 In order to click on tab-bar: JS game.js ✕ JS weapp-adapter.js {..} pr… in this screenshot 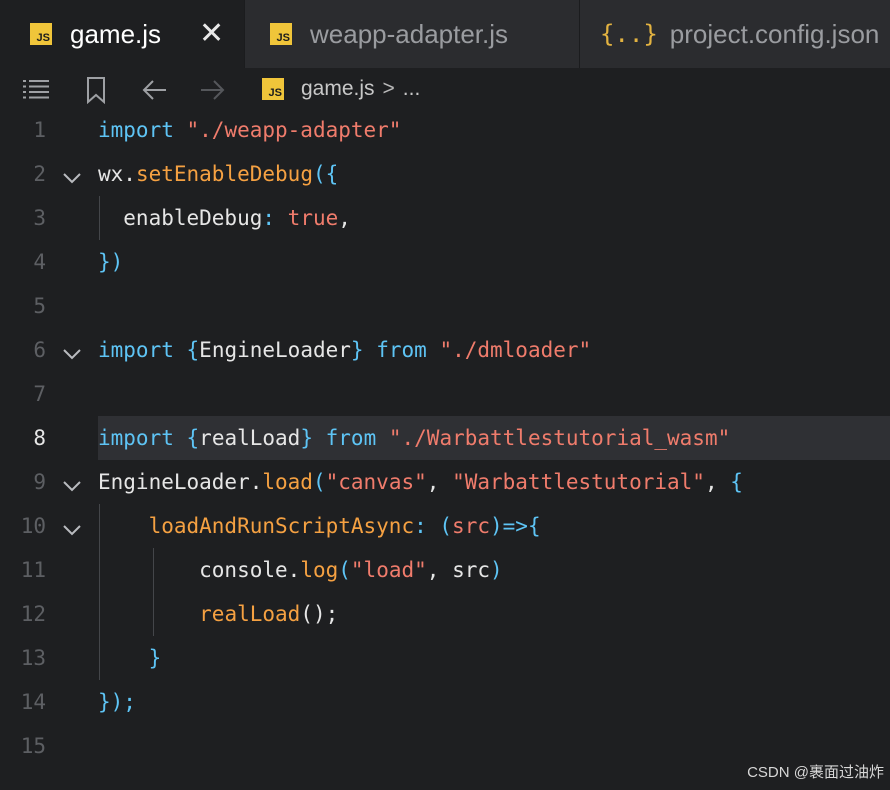, I will do `click(445, 34)`.